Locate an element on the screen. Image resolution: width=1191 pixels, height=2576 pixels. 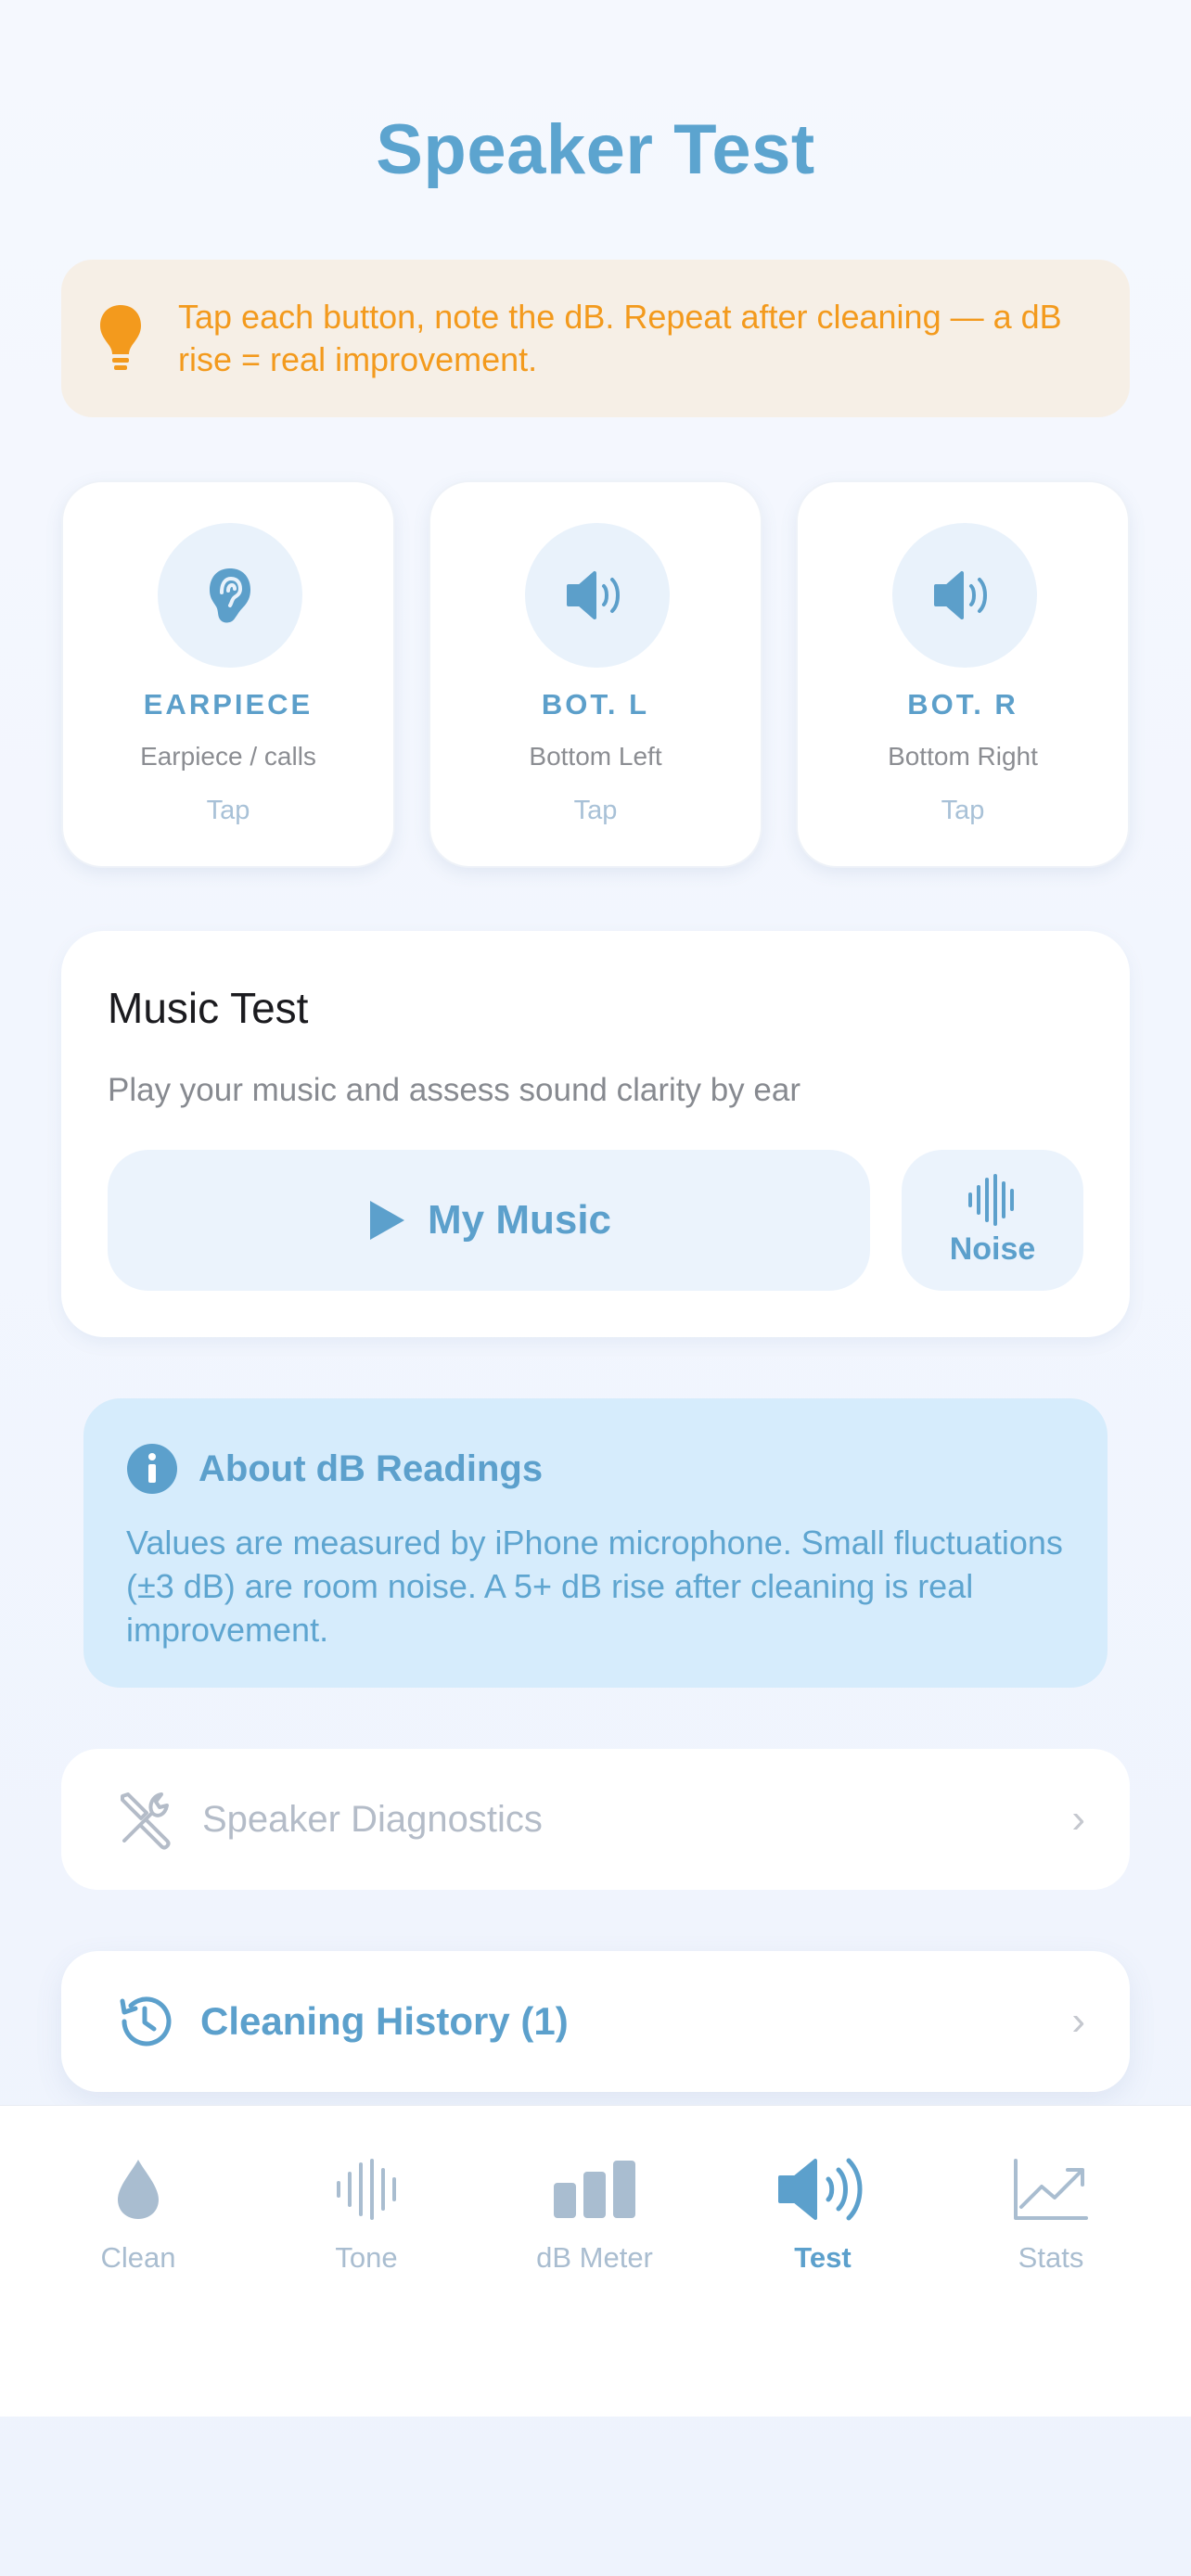
tab-test: Test is located at coordinates (823, 2198).